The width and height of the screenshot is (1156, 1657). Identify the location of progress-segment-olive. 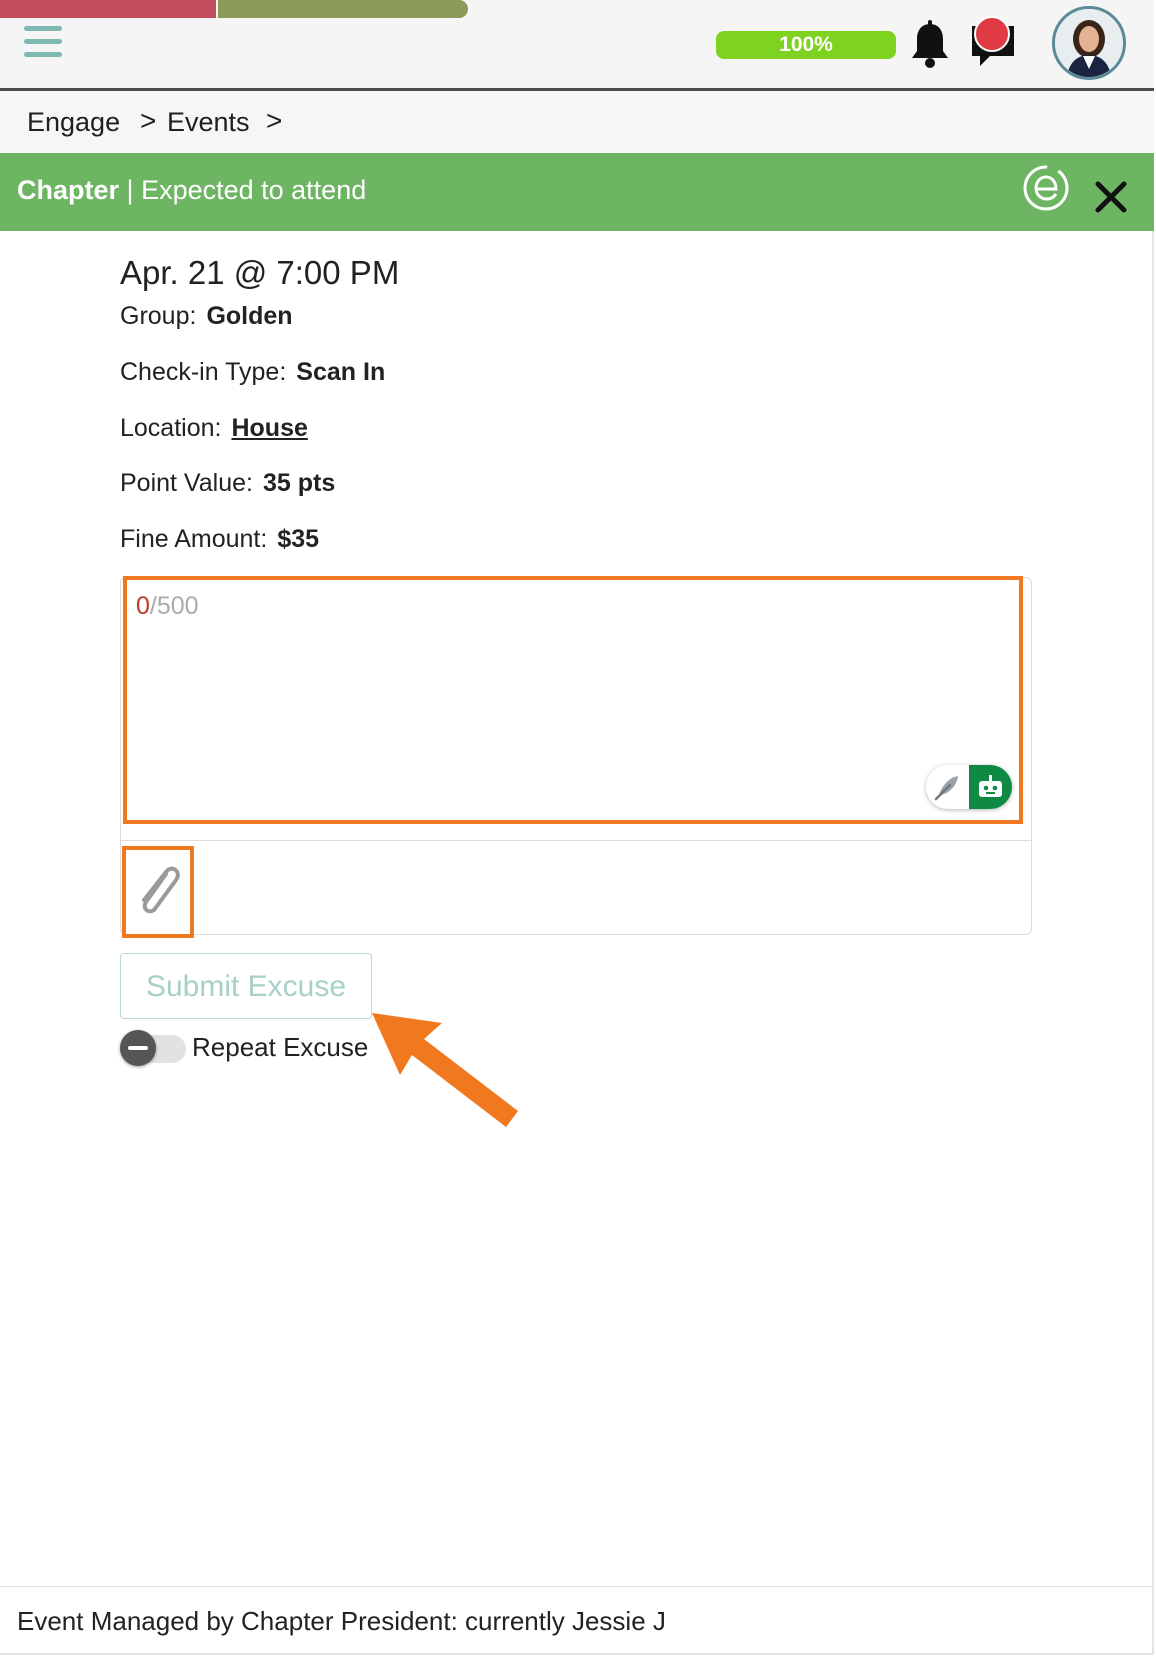
(343, 9).